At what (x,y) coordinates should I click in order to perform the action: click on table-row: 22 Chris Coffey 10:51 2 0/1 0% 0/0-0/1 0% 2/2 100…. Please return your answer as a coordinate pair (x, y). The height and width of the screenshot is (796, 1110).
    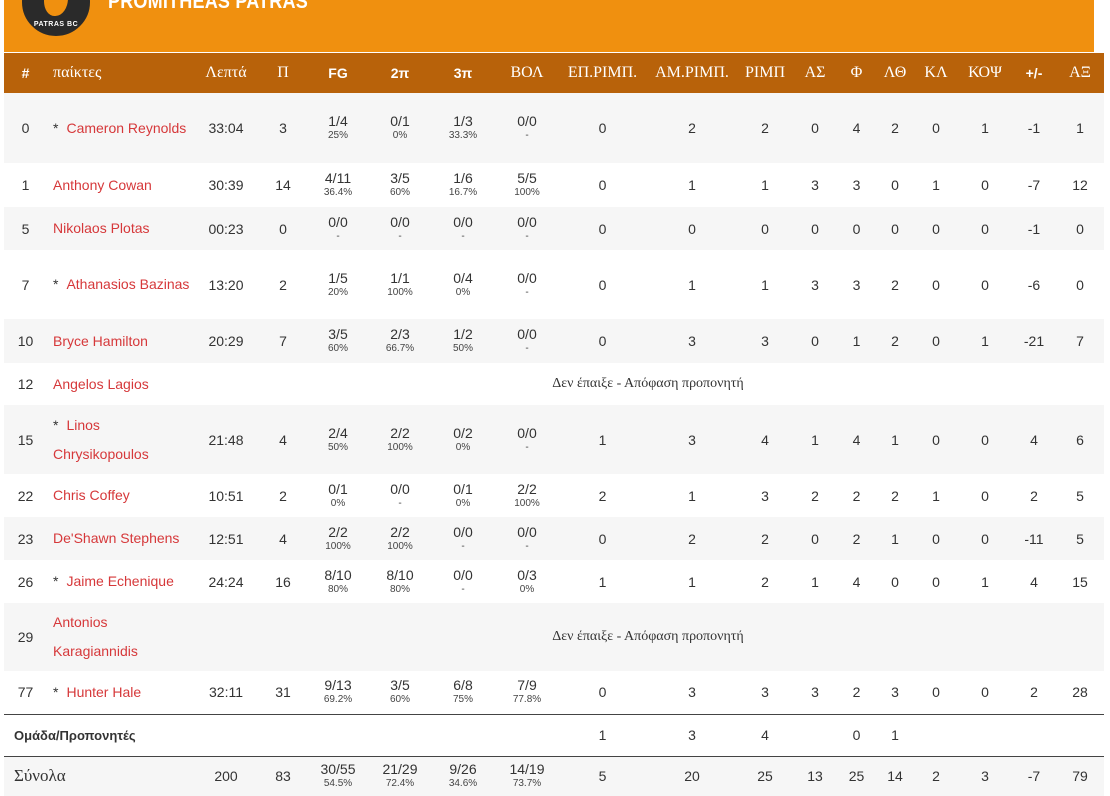
    Looking at the image, I should click on (554, 495).